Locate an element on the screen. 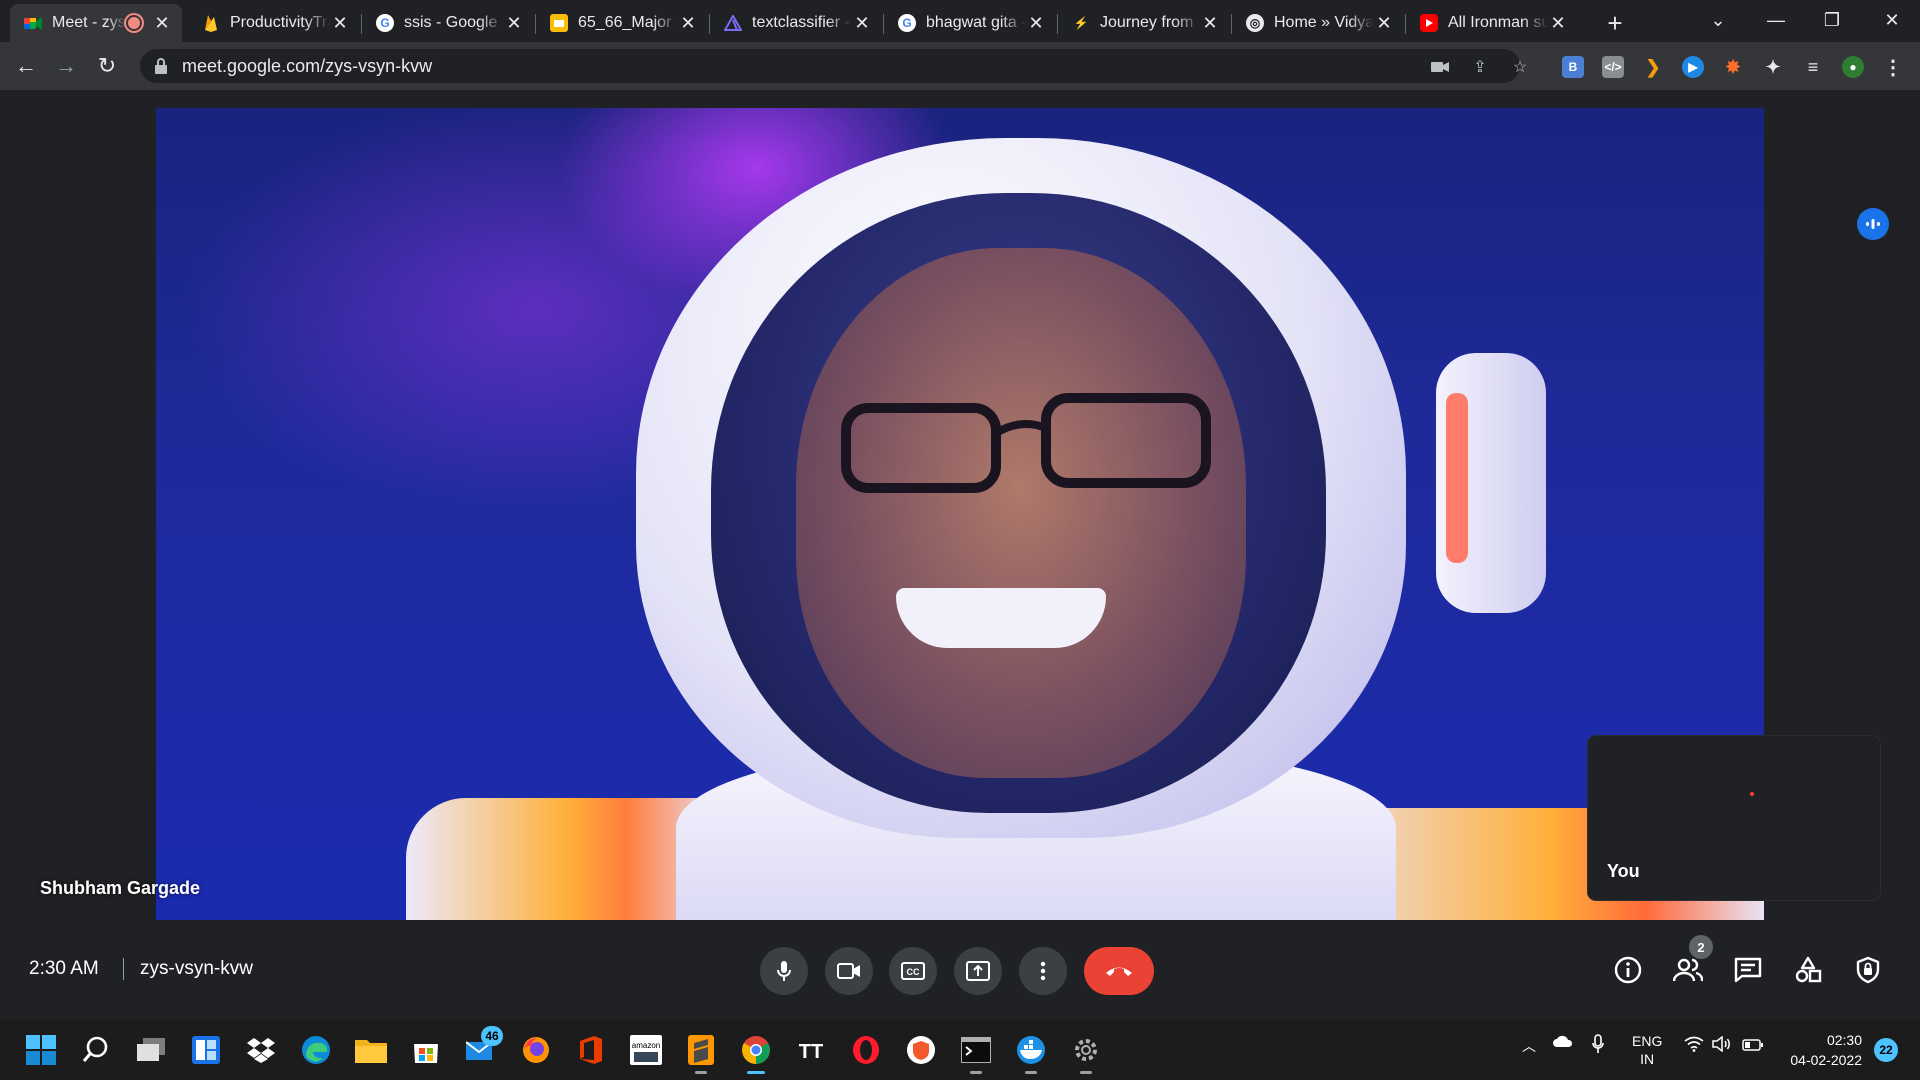  leave-call-button is located at coordinates (1119, 971).